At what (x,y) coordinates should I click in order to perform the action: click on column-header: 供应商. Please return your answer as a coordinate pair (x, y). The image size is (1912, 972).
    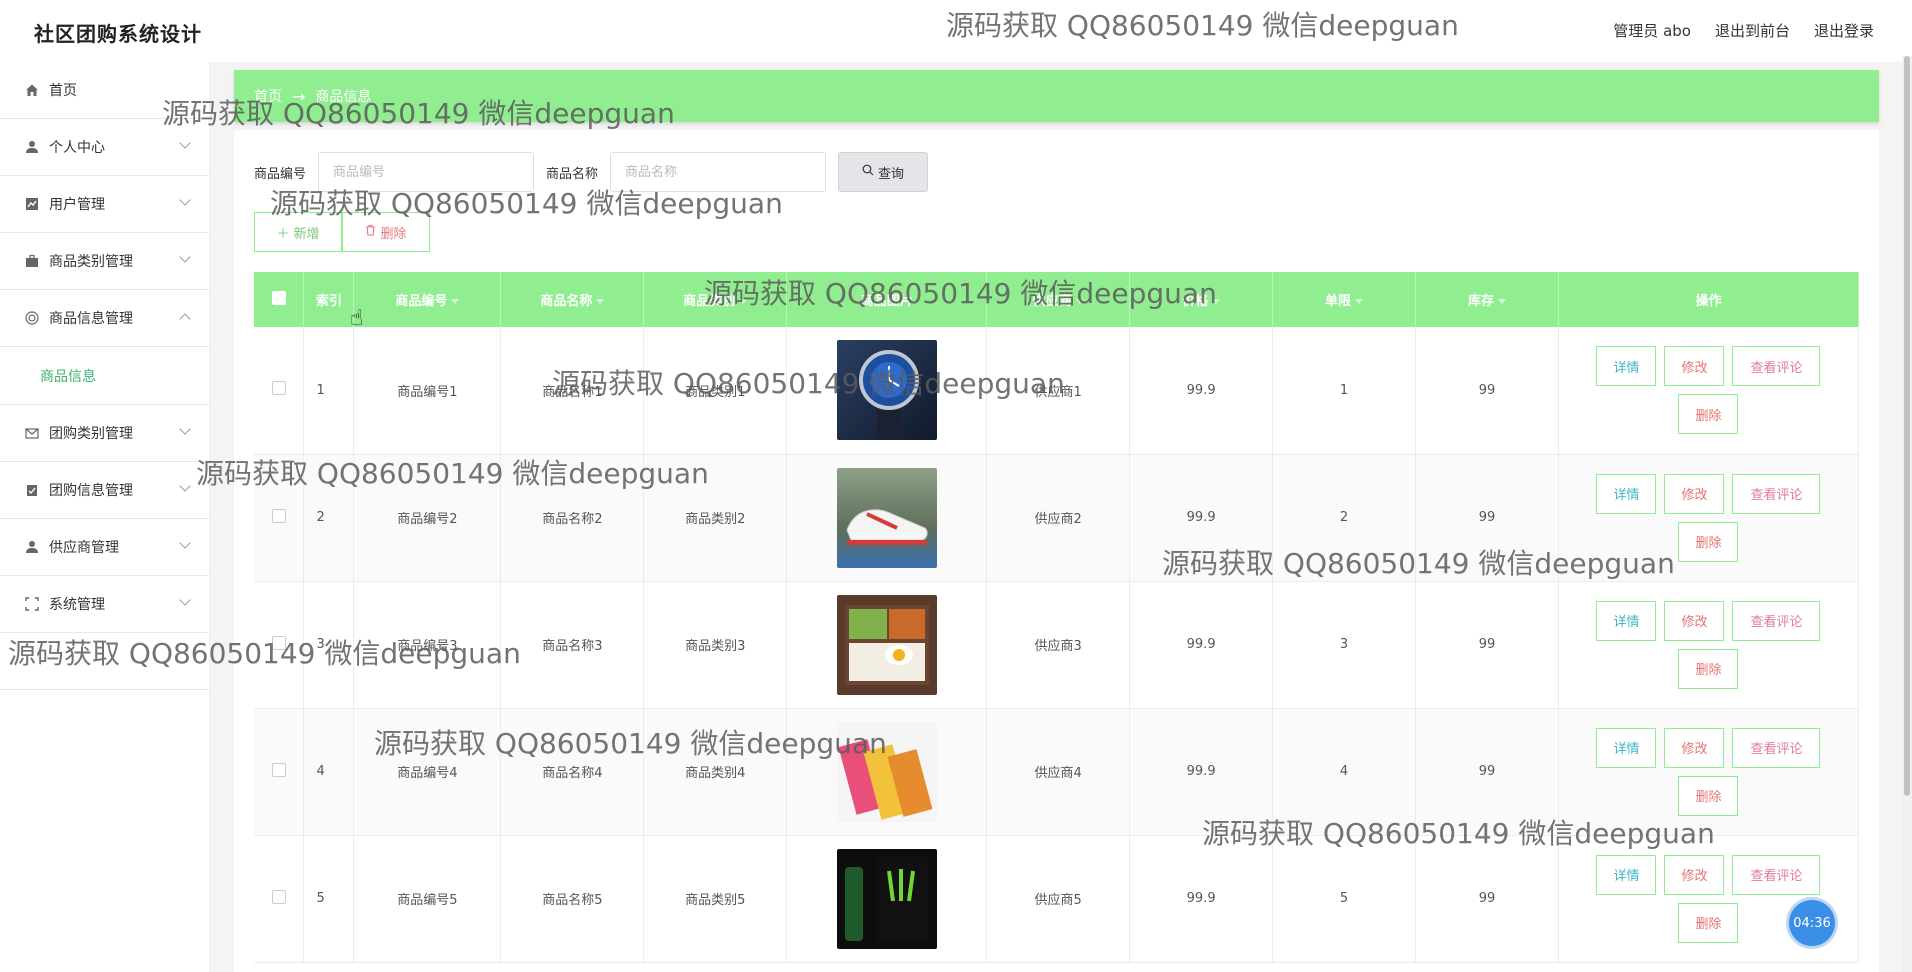
    Looking at the image, I should click on (1058, 299).